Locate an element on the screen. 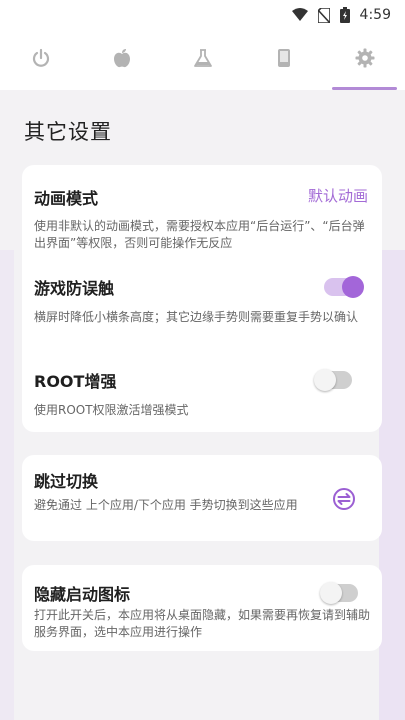  tab-bar is located at coordinates (202, 60).